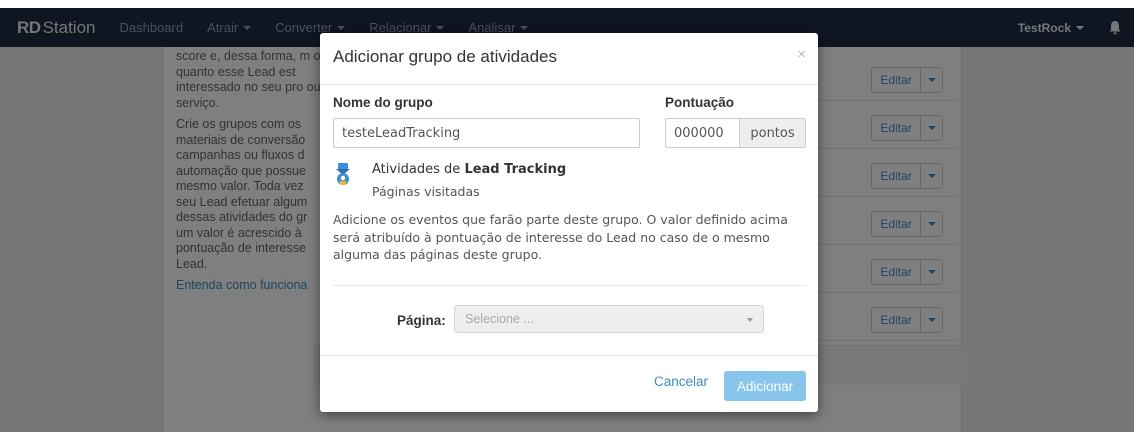  I want to click on modal-header: Adicionar grupo de atividades ×, so click(569, 59).